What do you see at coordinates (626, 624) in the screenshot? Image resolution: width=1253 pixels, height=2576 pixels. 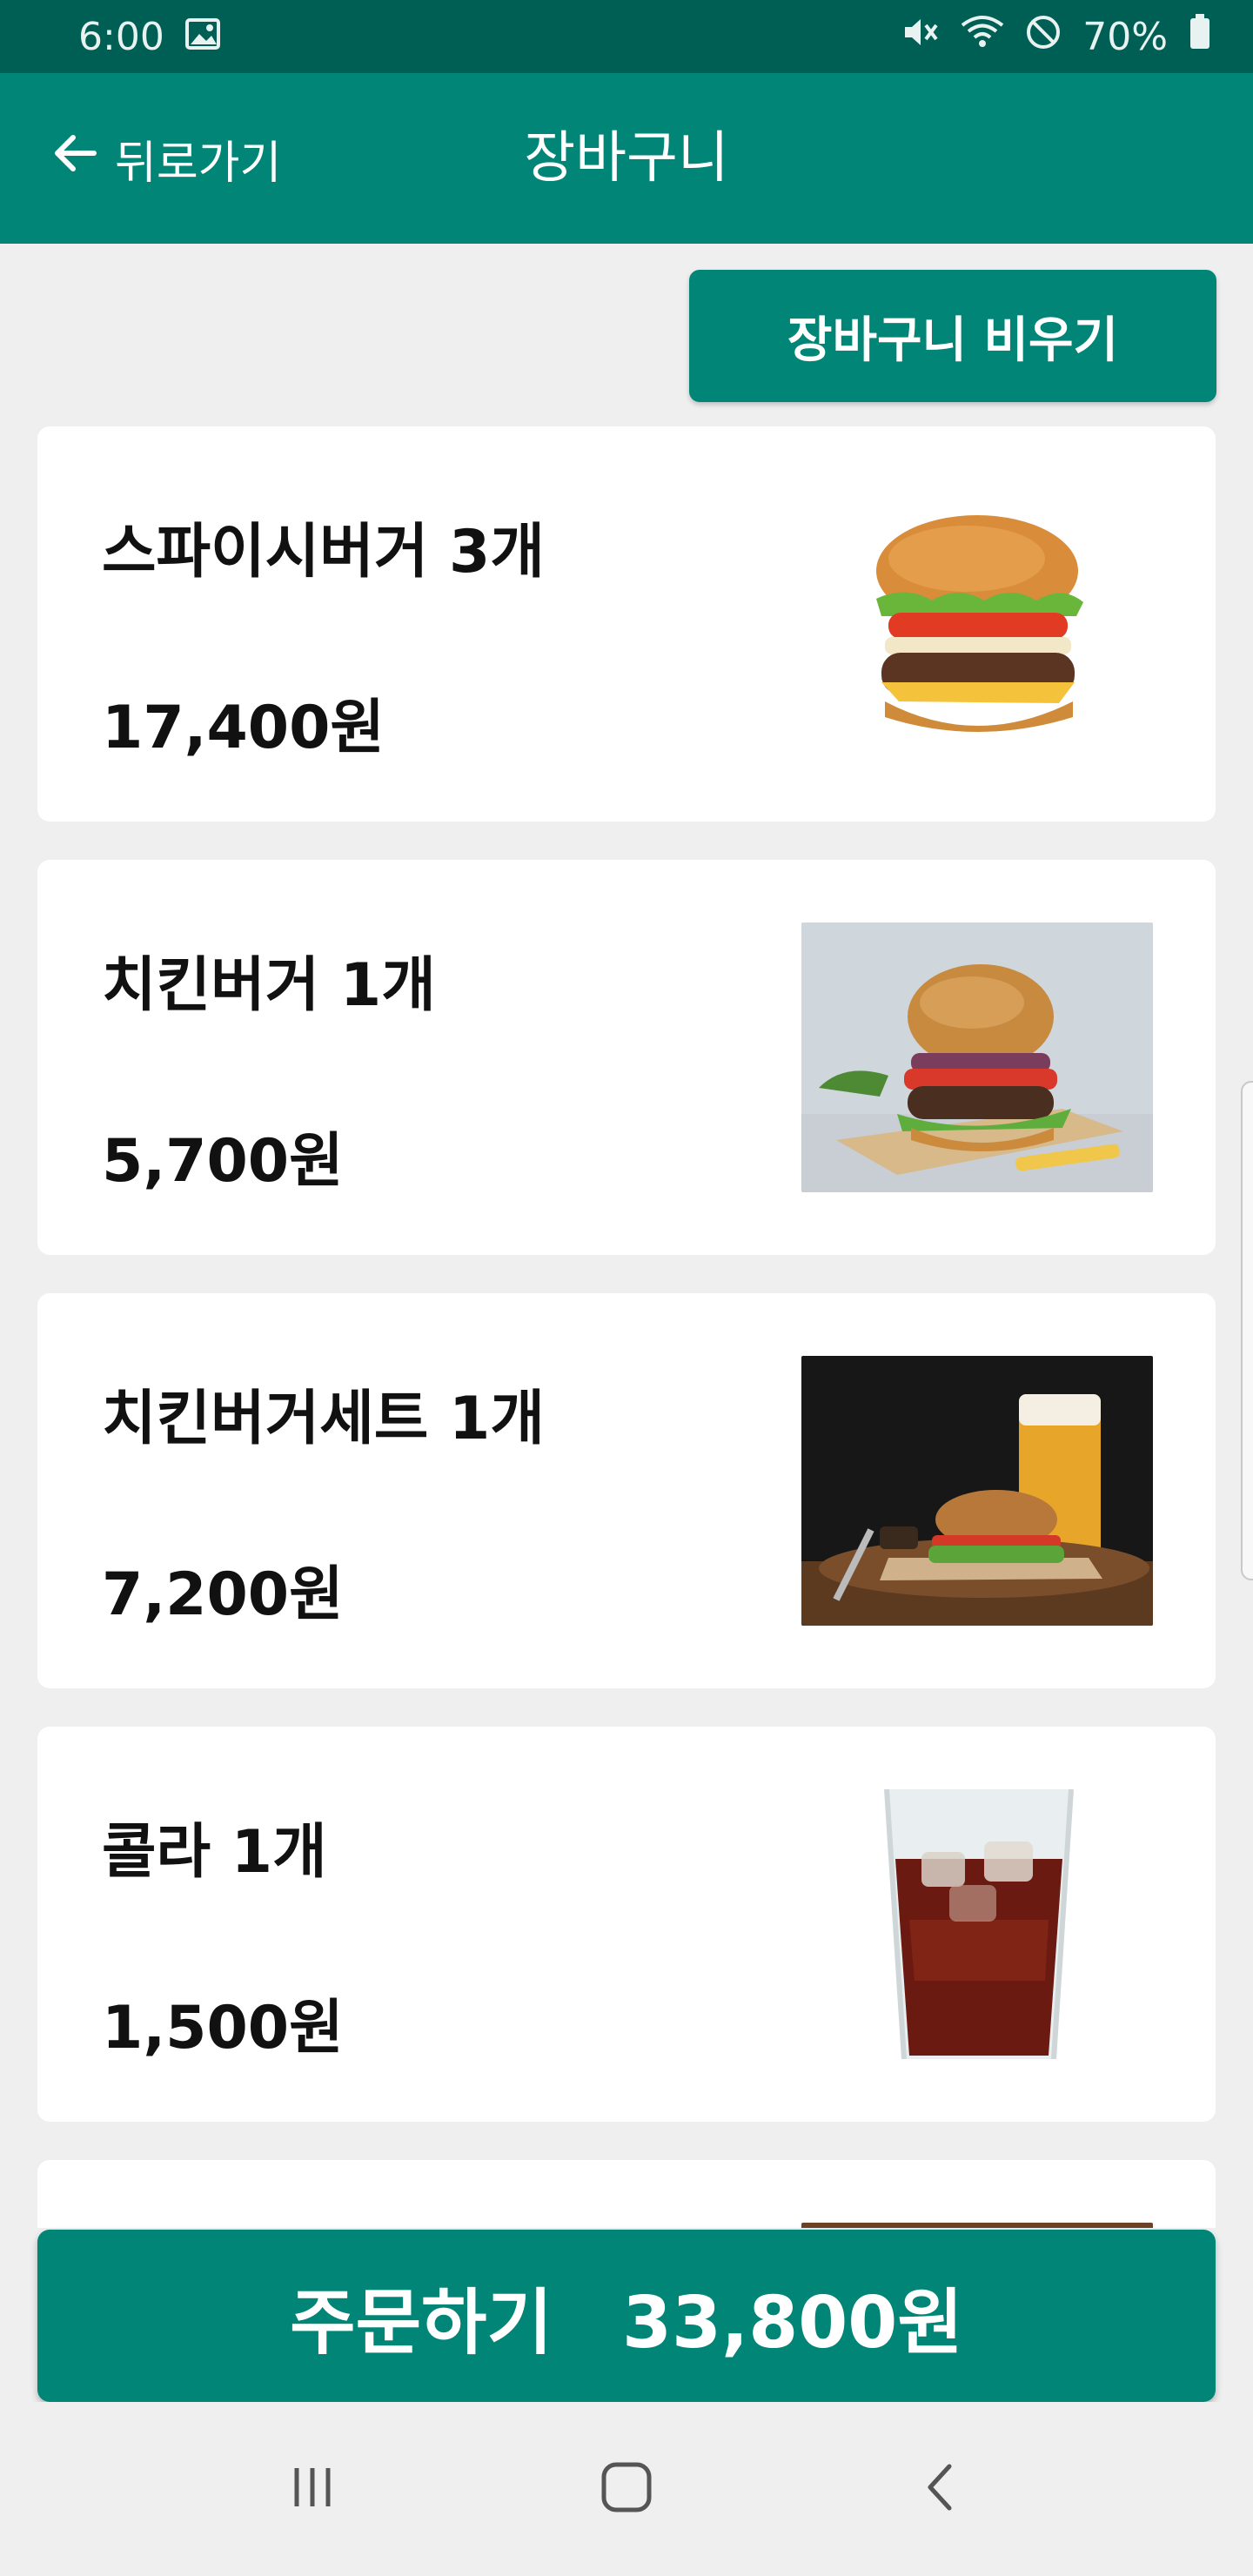 I see `cart-item: 스파이시버거 3개 17,400원` at bounding box center [626, 624].